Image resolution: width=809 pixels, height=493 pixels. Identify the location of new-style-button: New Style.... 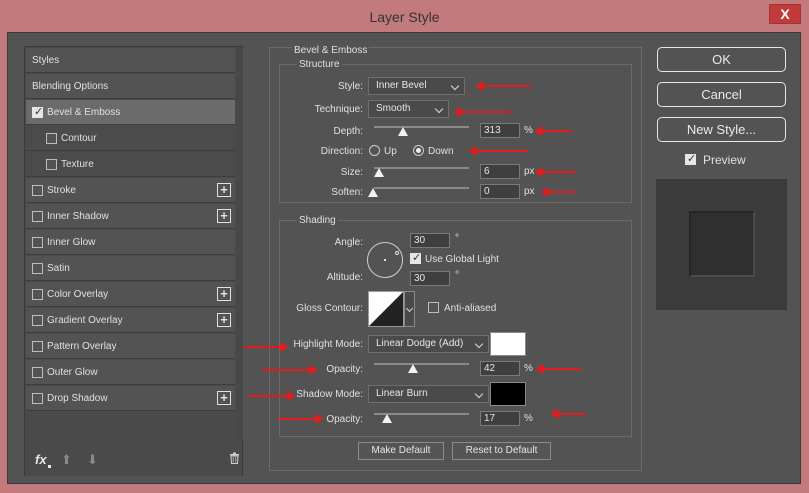
(721, 129).